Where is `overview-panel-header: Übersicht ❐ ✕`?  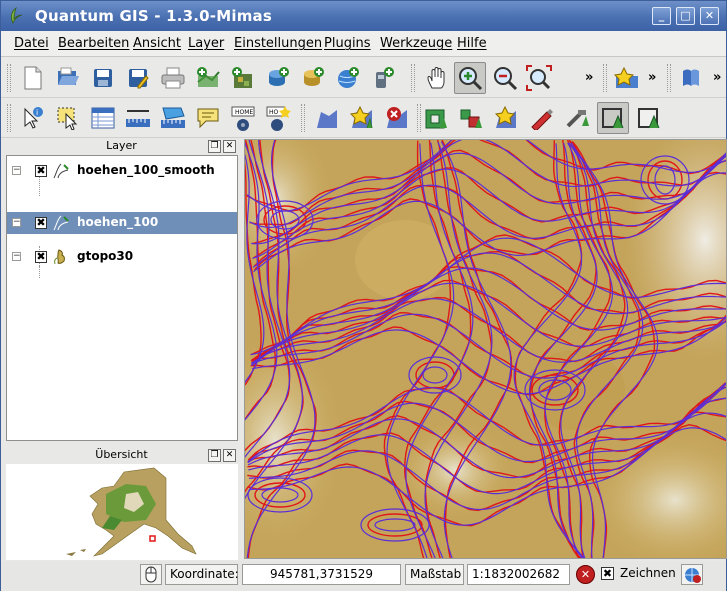 overview-panel-header: Übersicht ❐ ✕ is located at coordinates (121, 456).